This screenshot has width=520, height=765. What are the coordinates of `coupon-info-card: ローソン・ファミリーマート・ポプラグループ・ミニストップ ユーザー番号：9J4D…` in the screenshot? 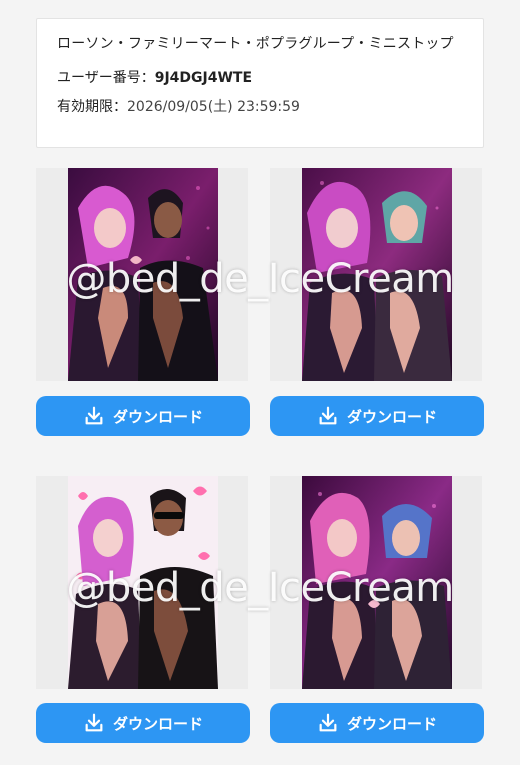 It's located at (260, 83).